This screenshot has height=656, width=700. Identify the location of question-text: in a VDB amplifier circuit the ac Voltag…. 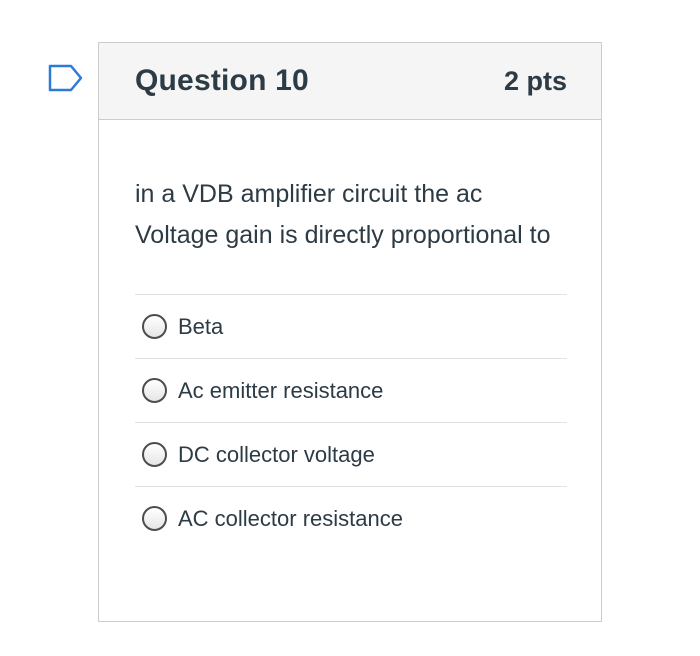
(343, 214).